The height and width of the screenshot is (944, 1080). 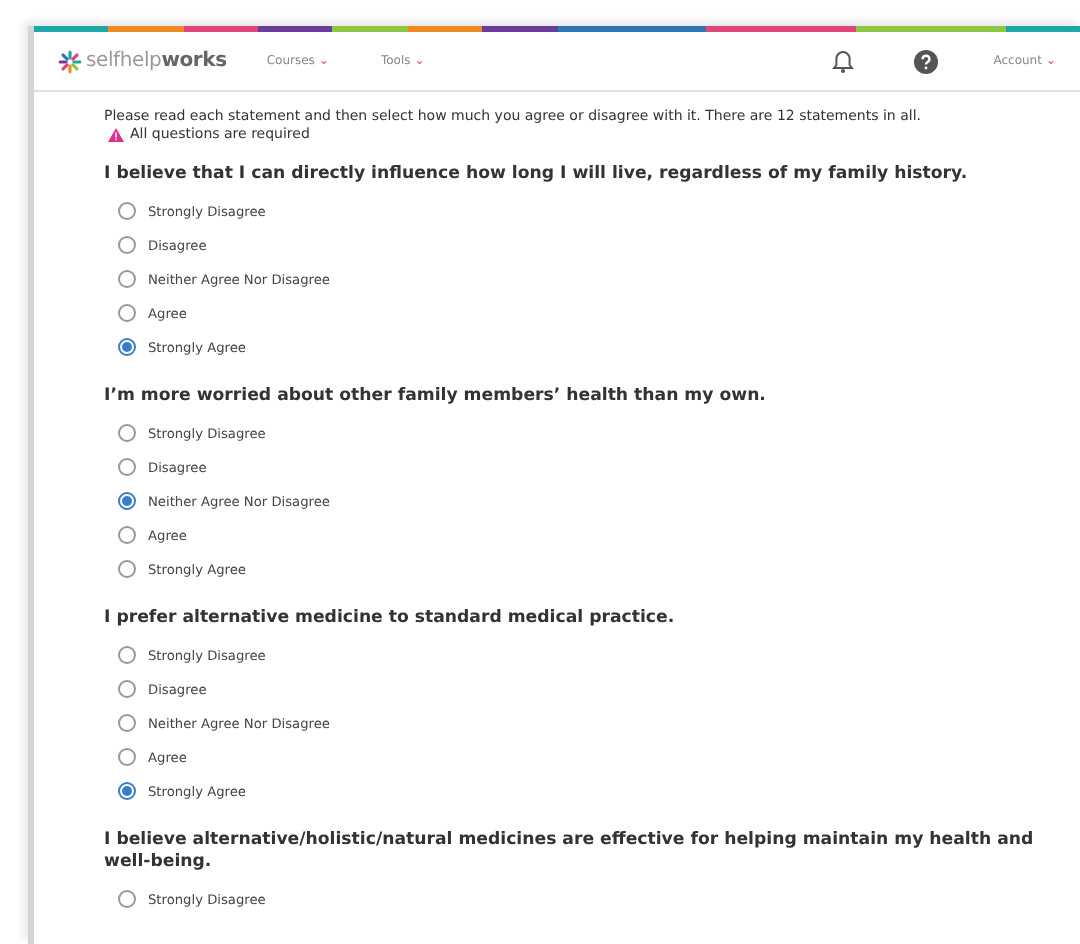 What do you see at coordinates (156, 61) in the screenshot?
I see `logo-text: selfhelpworks` at bounding box center [156, 61].